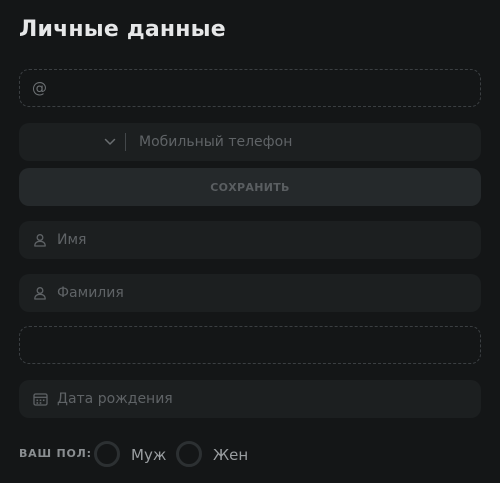 Image resolution: width=500 pixels, height=483 pixels. I want to click on last-name-field: Фамилия, so click(250, 293).